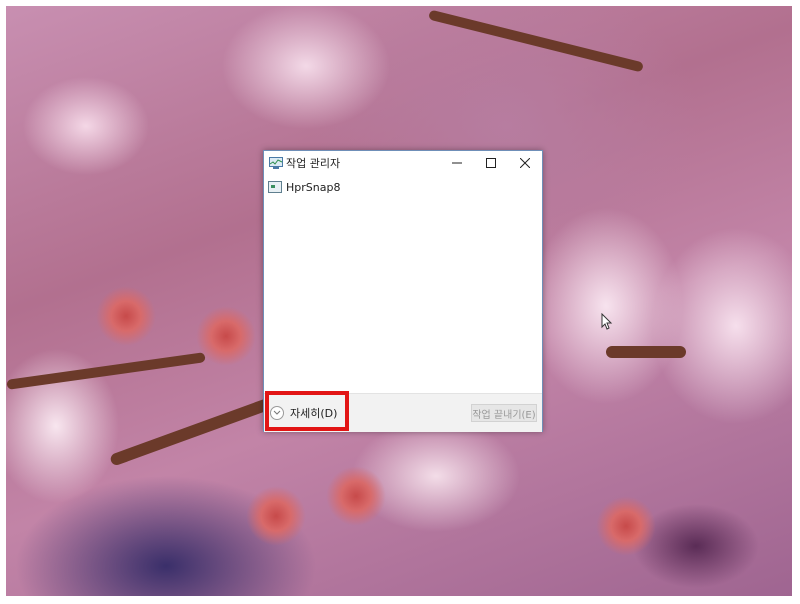  What do you see at coordinates (307, 411) in the screenshot?
I see `annotation-highlight-box` at bounding box center [307, 411].